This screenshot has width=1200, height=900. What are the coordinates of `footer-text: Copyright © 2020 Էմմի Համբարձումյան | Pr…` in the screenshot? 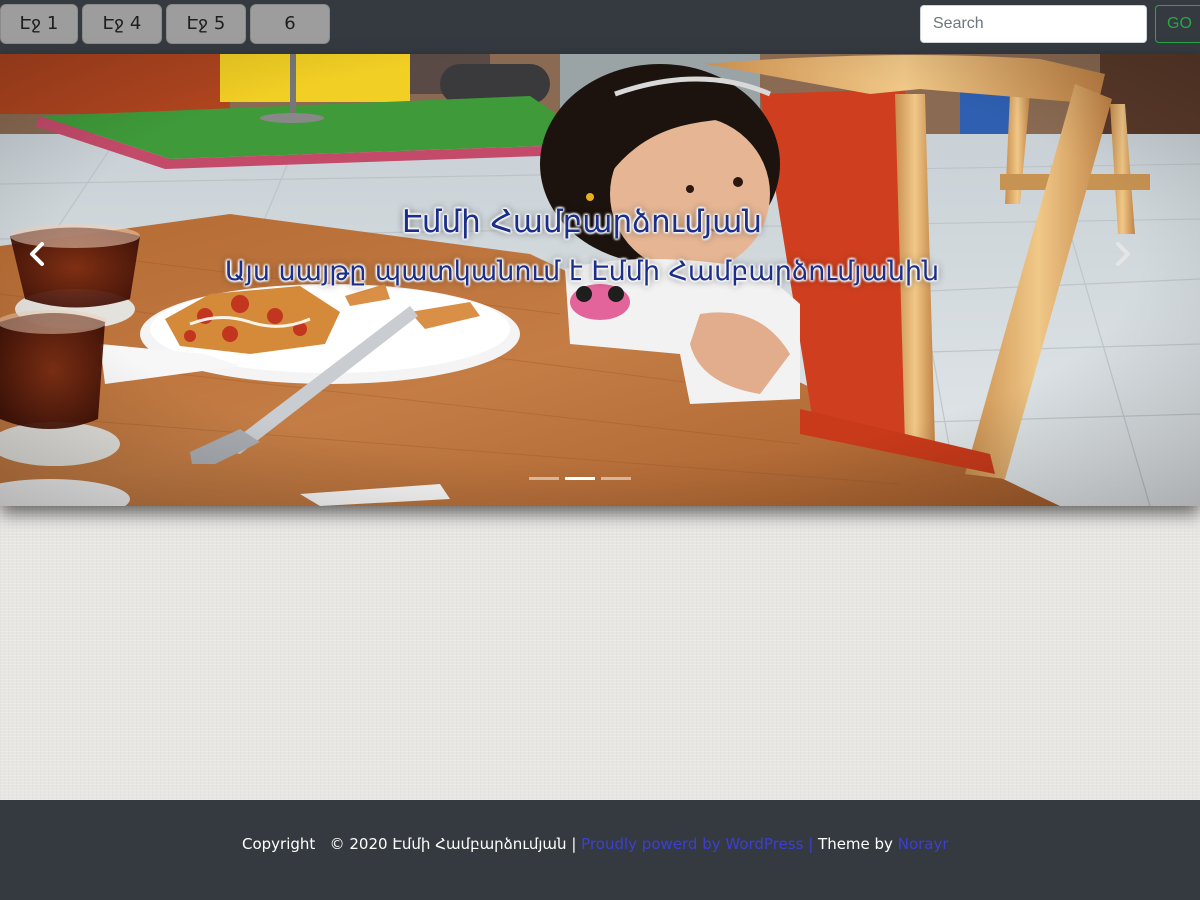 It's located at (595, 844).